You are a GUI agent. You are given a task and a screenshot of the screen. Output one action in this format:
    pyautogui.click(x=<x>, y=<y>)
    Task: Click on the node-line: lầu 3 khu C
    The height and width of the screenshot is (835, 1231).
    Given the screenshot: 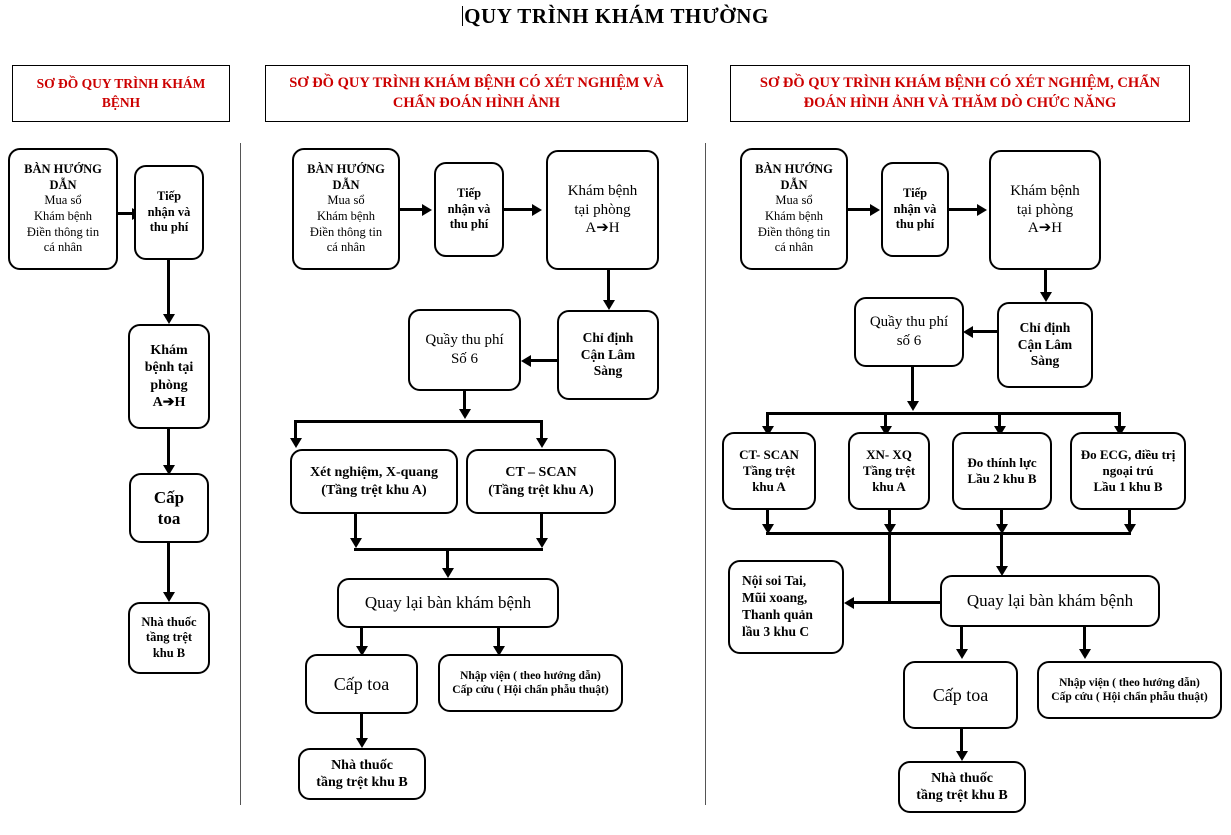 What is the action you would take?
    pyautogui.click(x=776, y=631)
    